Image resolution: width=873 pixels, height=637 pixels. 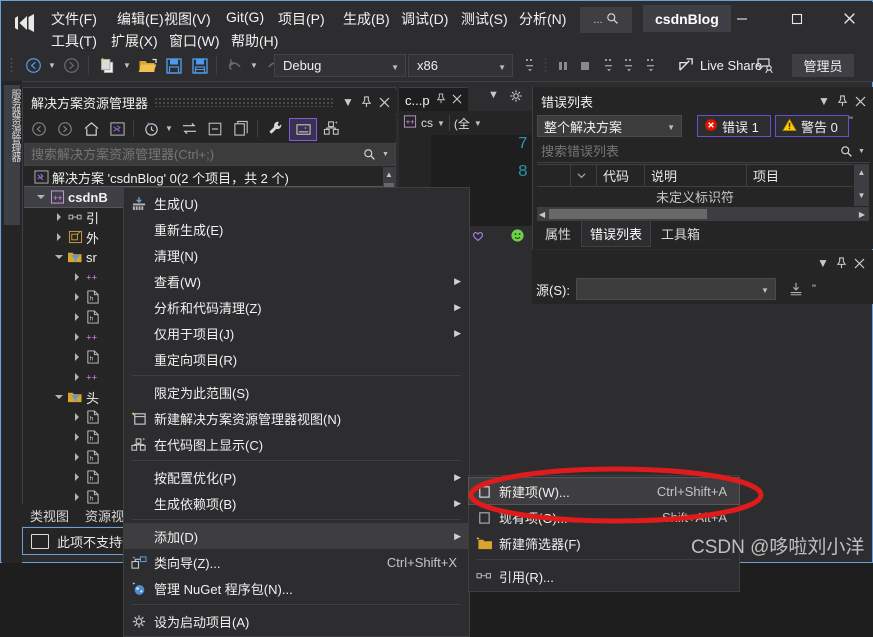 What do you see at coordinates (563, 65) in the screenshot?
I see `pause-icon` at bounding box center [563, 65].